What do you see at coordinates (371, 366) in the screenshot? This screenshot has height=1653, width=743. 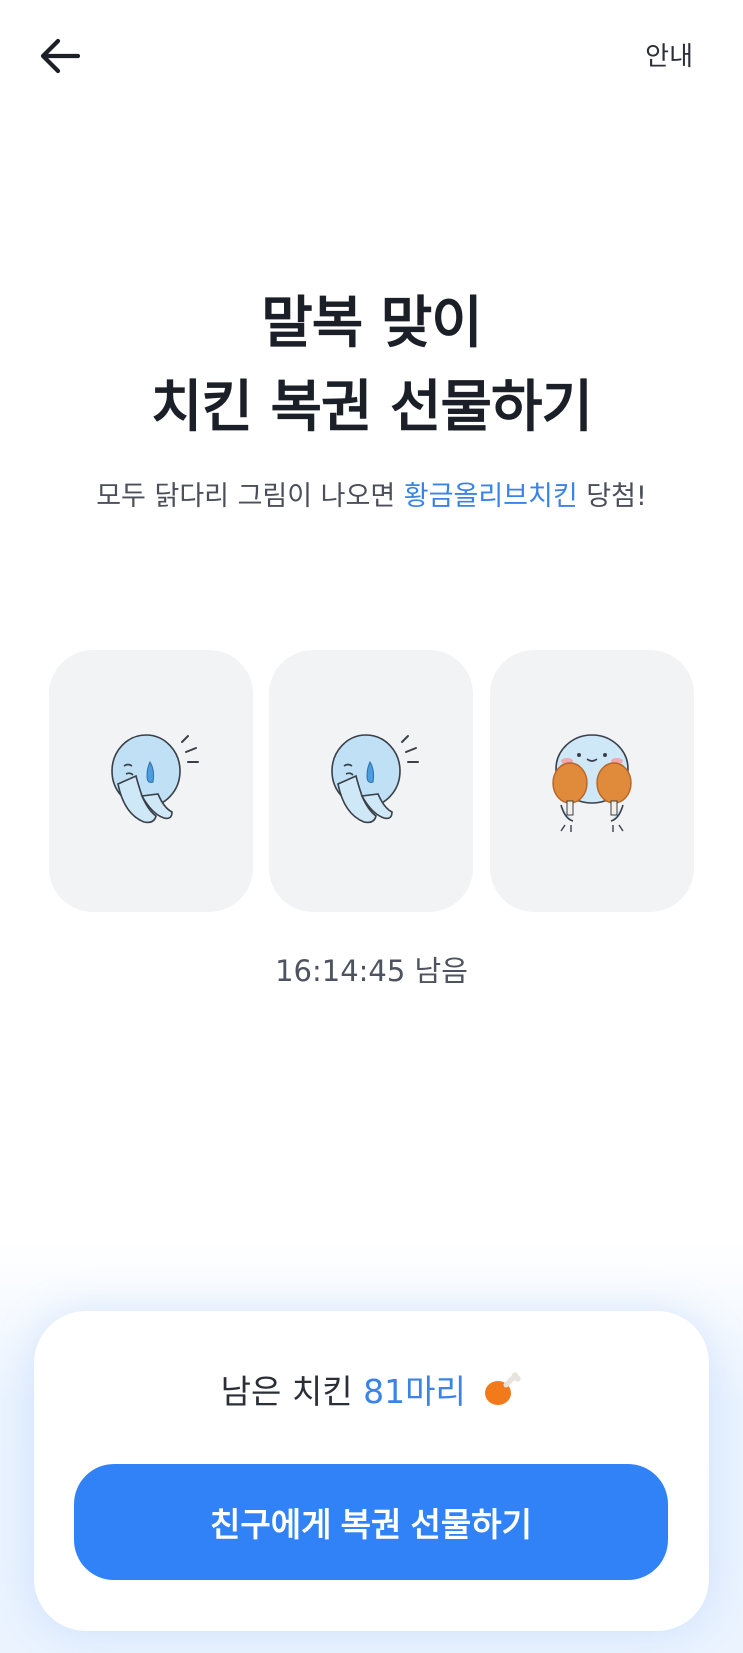 I see `page-title: 말복 맞이 치킨 복권 선물하기` at bounding box center [371, 366].